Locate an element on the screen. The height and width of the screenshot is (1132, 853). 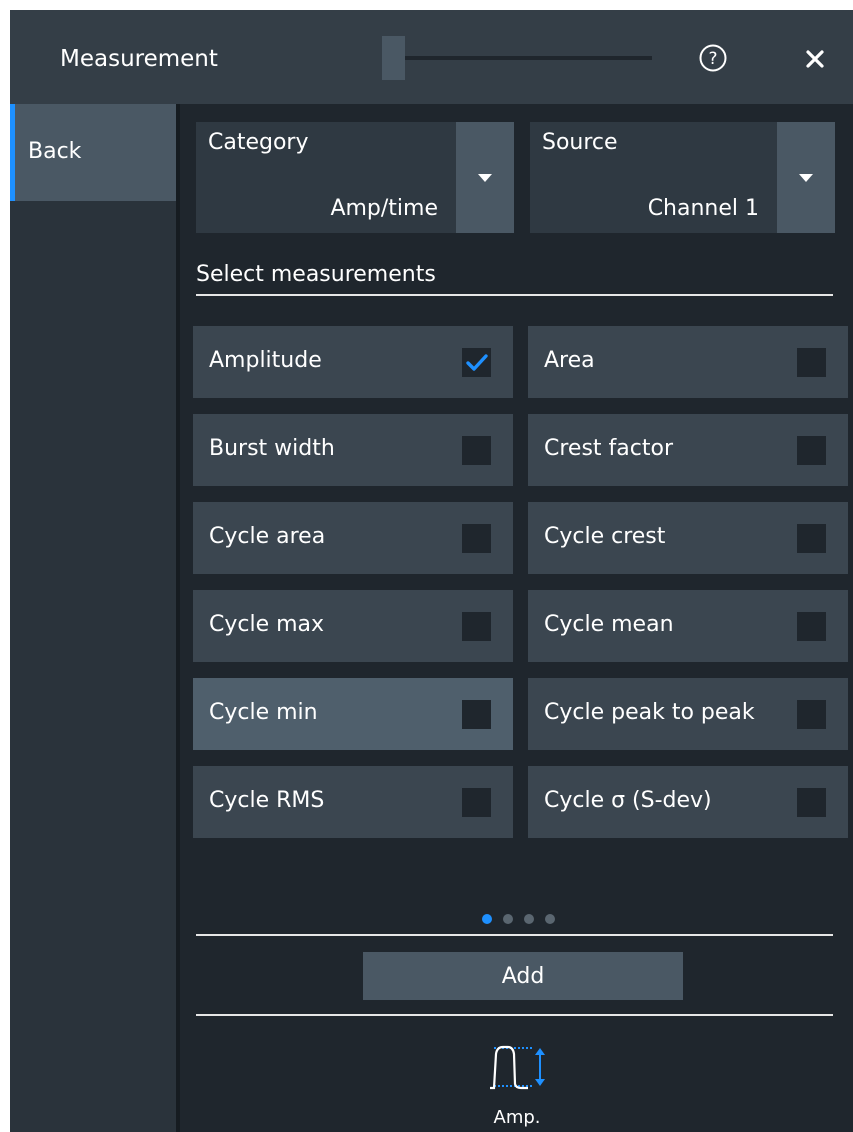
checkmark-icon is located at coordinates (476, 362).